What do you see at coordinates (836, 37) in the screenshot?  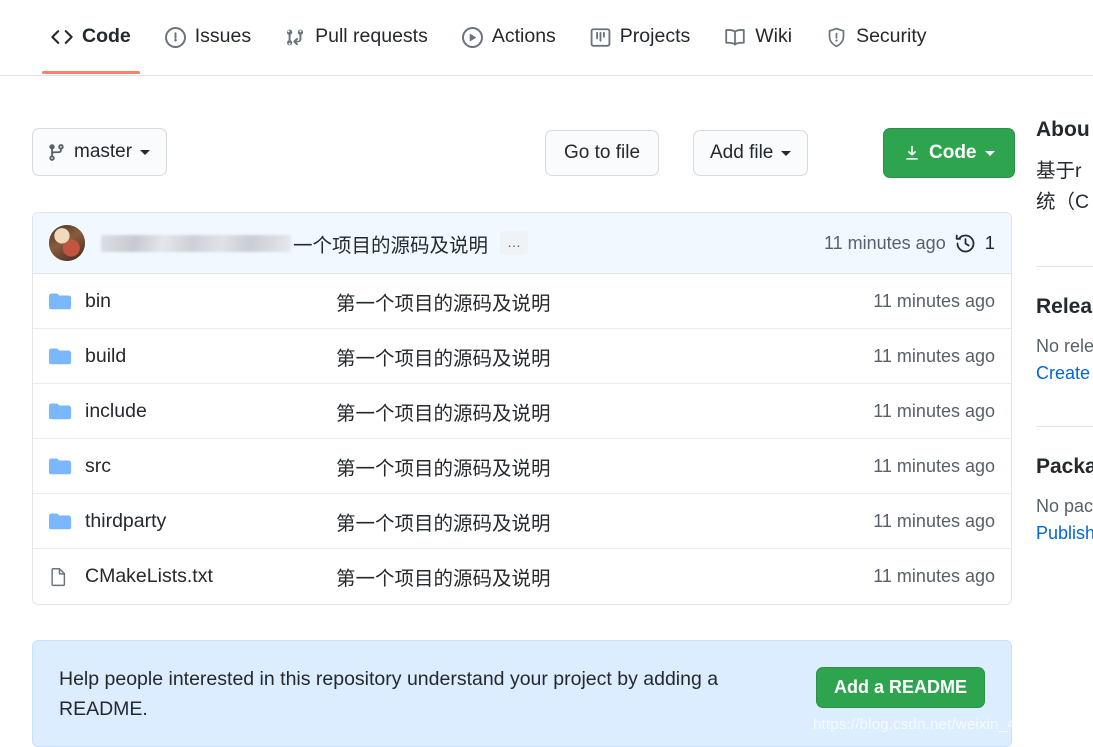 I see `shield-icon` at bounding box center [836, 37].